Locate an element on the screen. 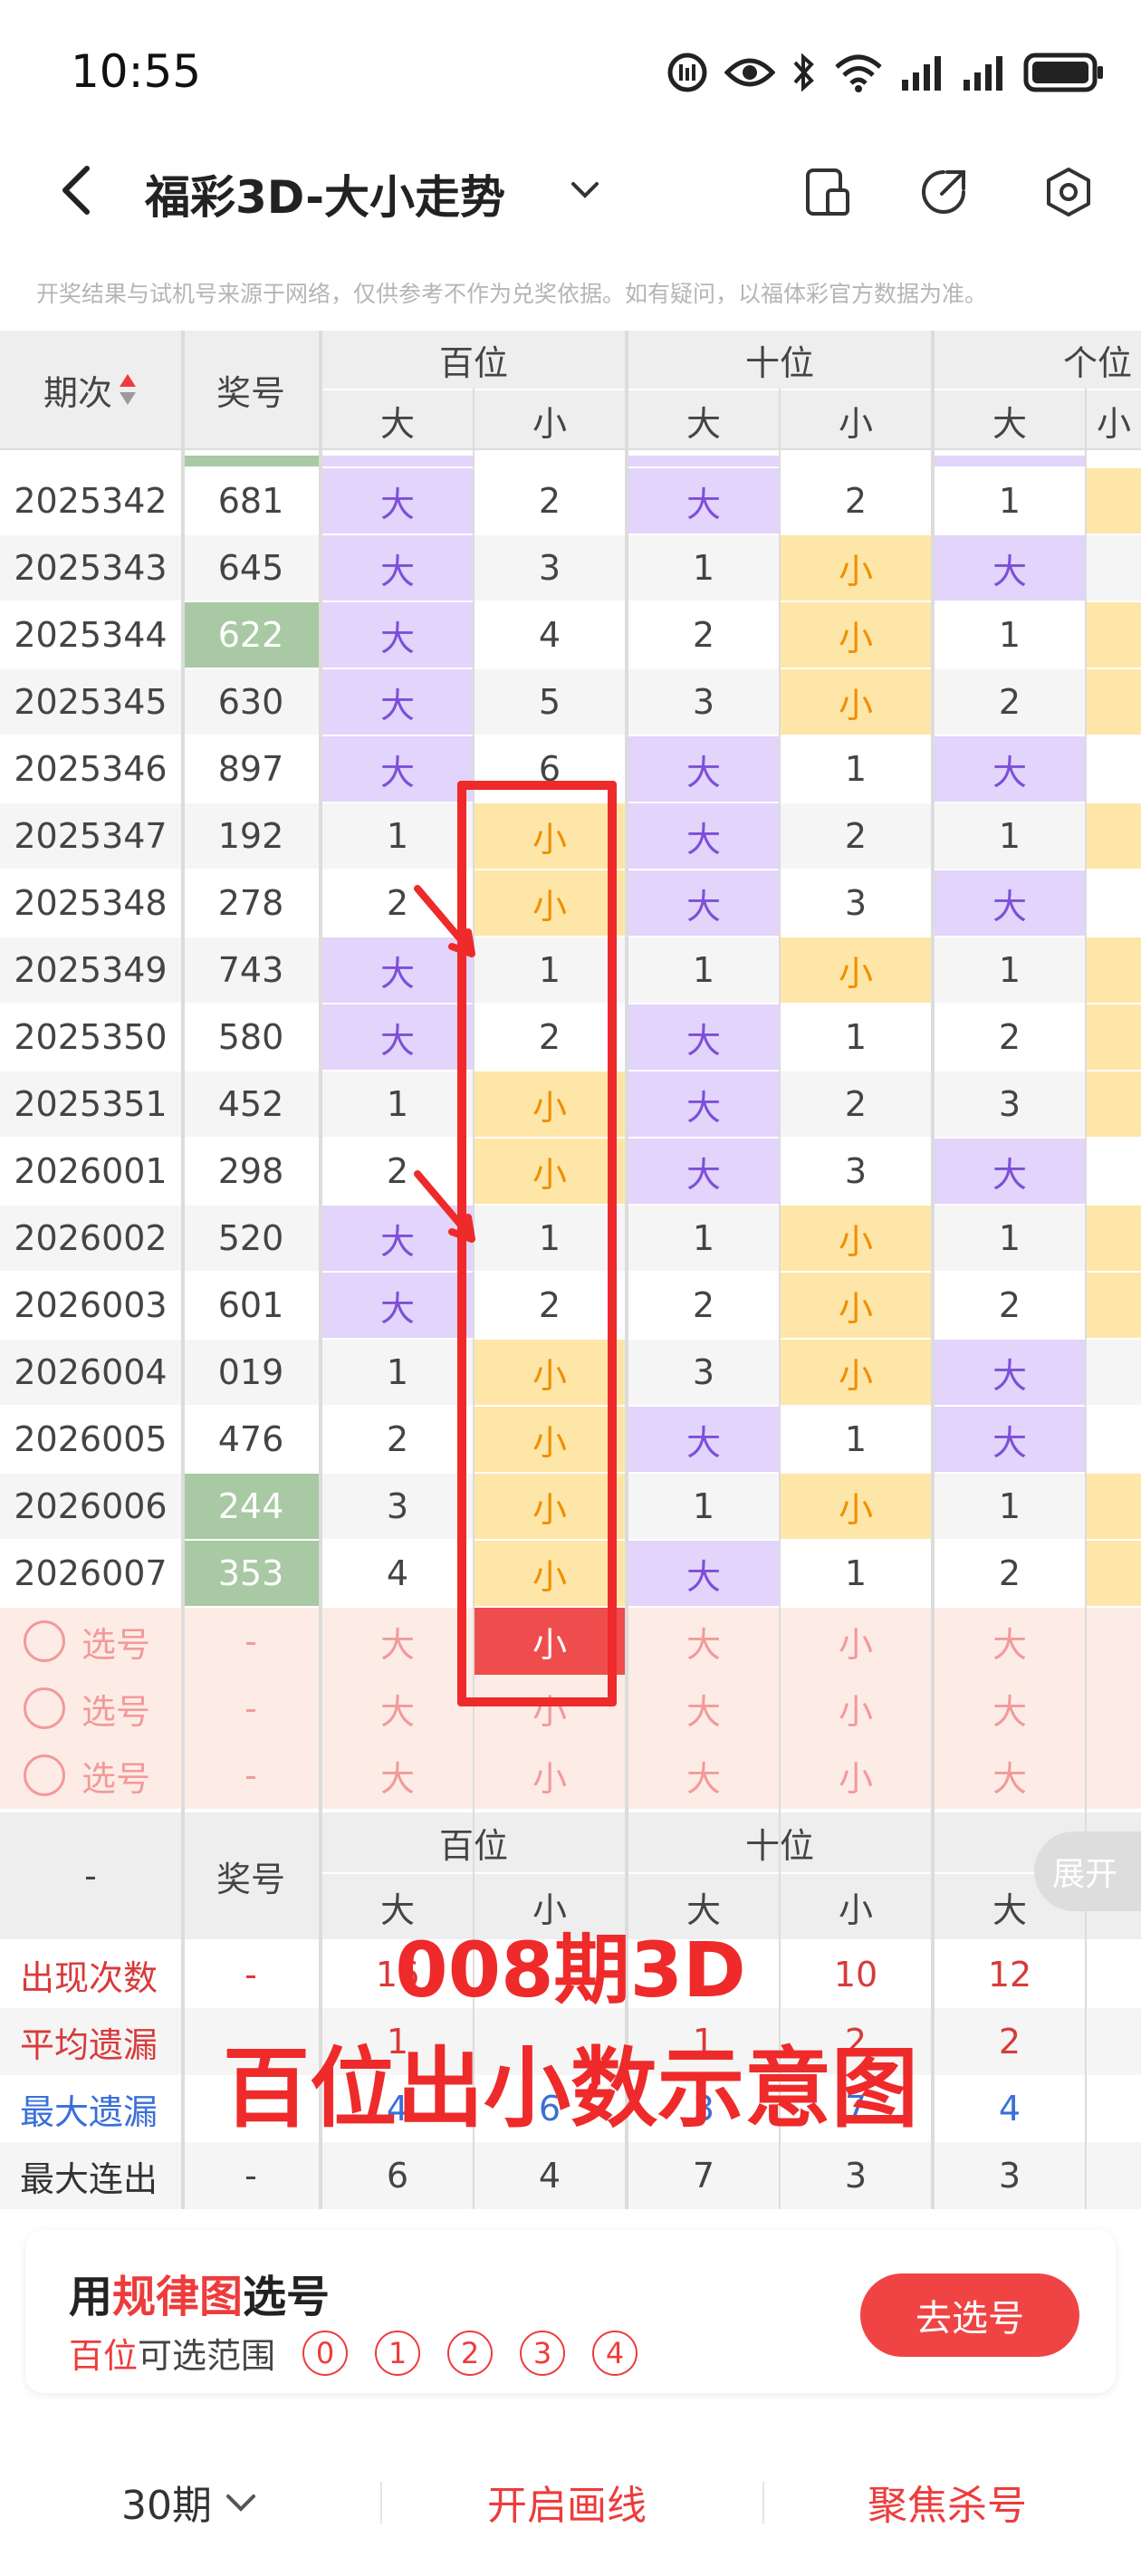 The image size is (1141, 2576). period-selector: 30期 is located at coordinates (190, 2502).